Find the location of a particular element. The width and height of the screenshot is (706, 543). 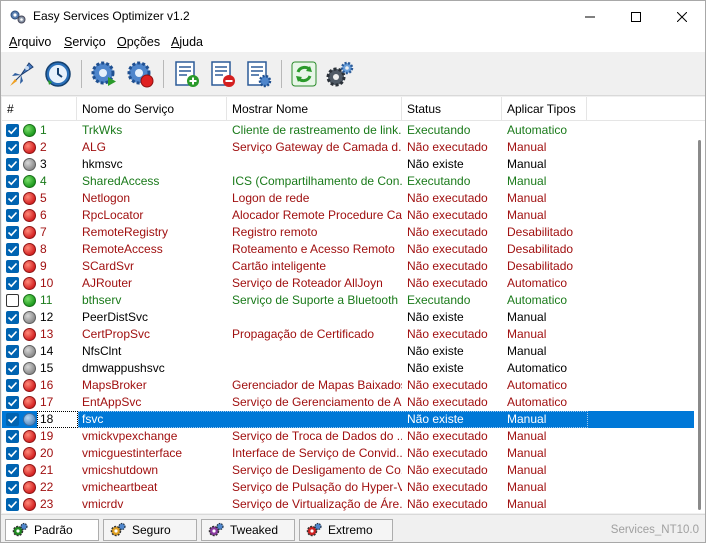

restore-clock-icon is located at coordinates (58, 74).